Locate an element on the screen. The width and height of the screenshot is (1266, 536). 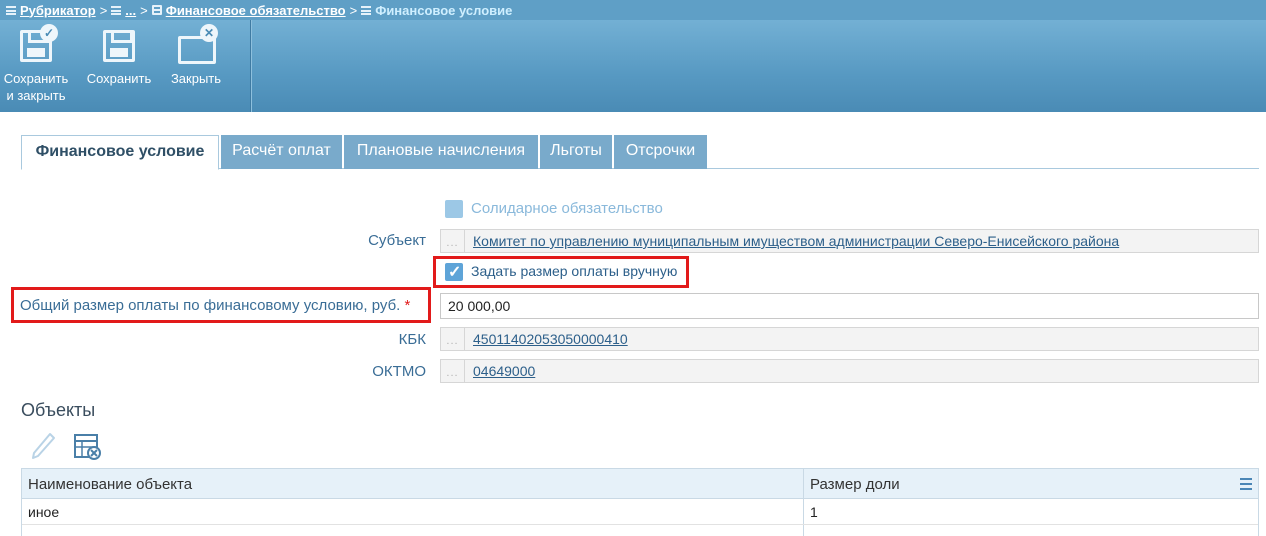
save-label: Сохранить is located at coordinates (119, 78).